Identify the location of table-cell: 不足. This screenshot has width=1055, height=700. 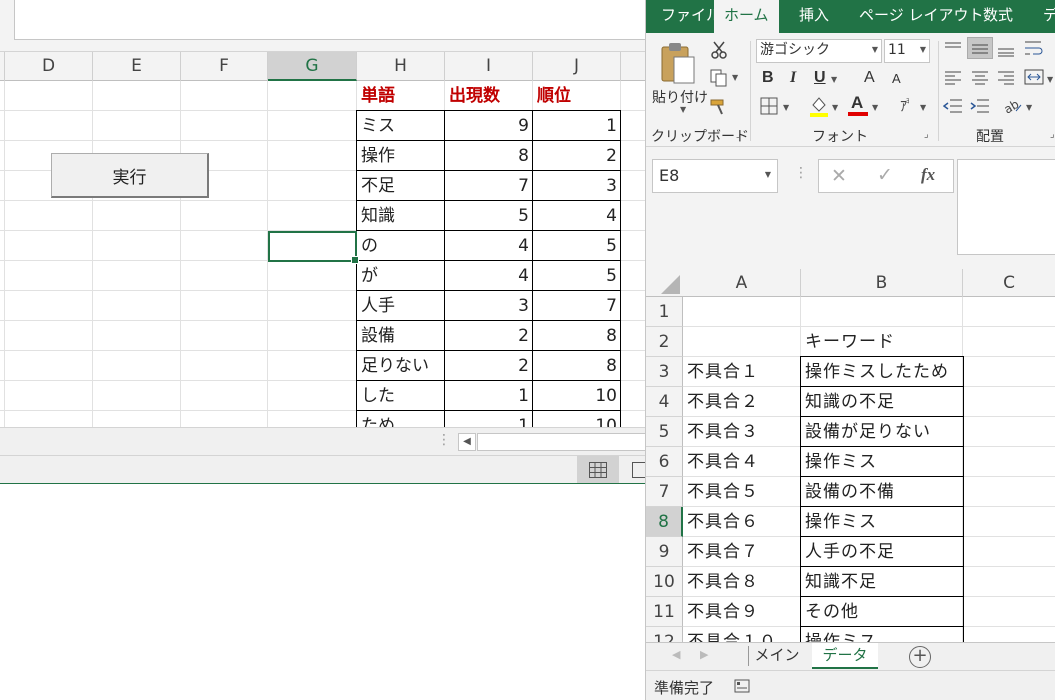
(401, 186).